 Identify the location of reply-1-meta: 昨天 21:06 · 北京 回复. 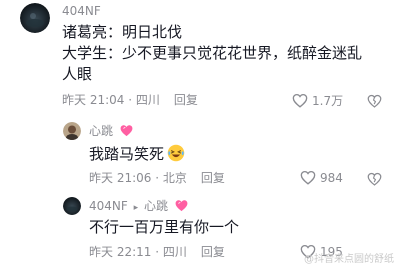
(157, 178).